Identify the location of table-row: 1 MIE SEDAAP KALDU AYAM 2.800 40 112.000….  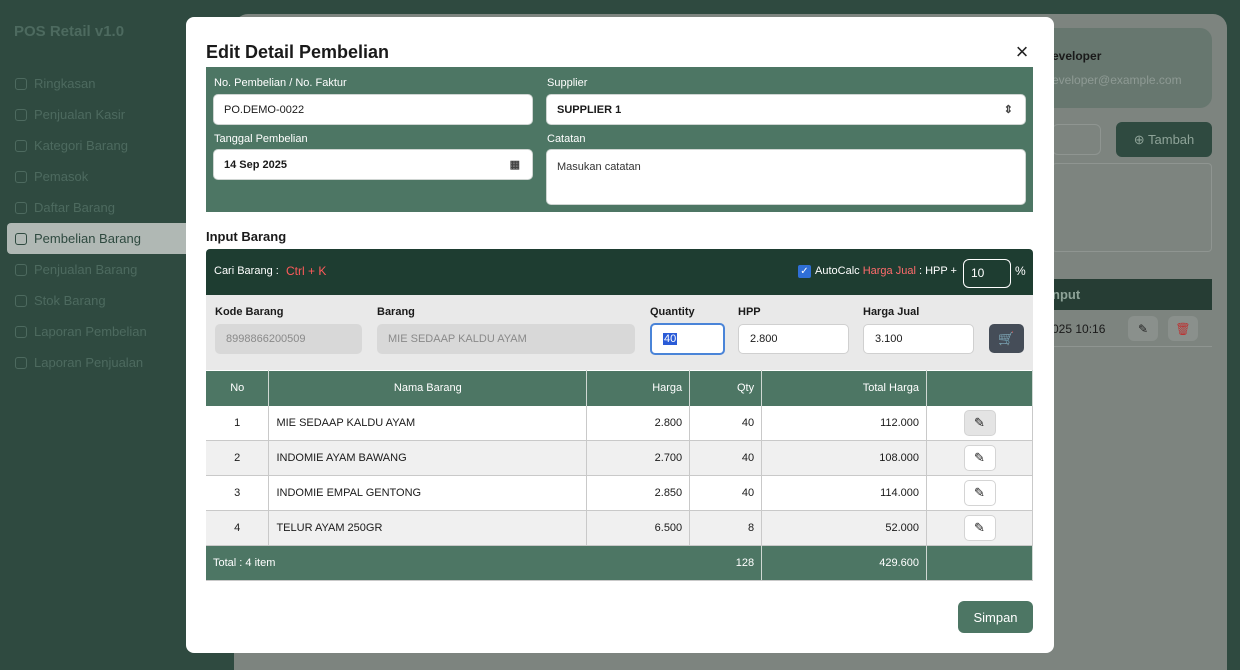
(619, 423).